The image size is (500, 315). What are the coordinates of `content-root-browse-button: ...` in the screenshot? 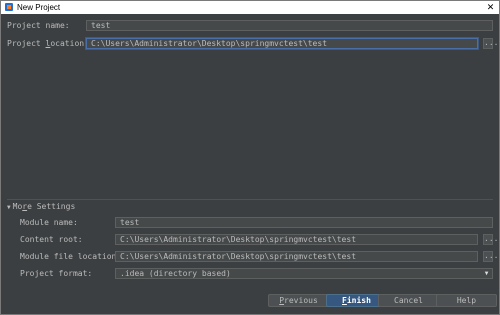 It's located at (490, 239).